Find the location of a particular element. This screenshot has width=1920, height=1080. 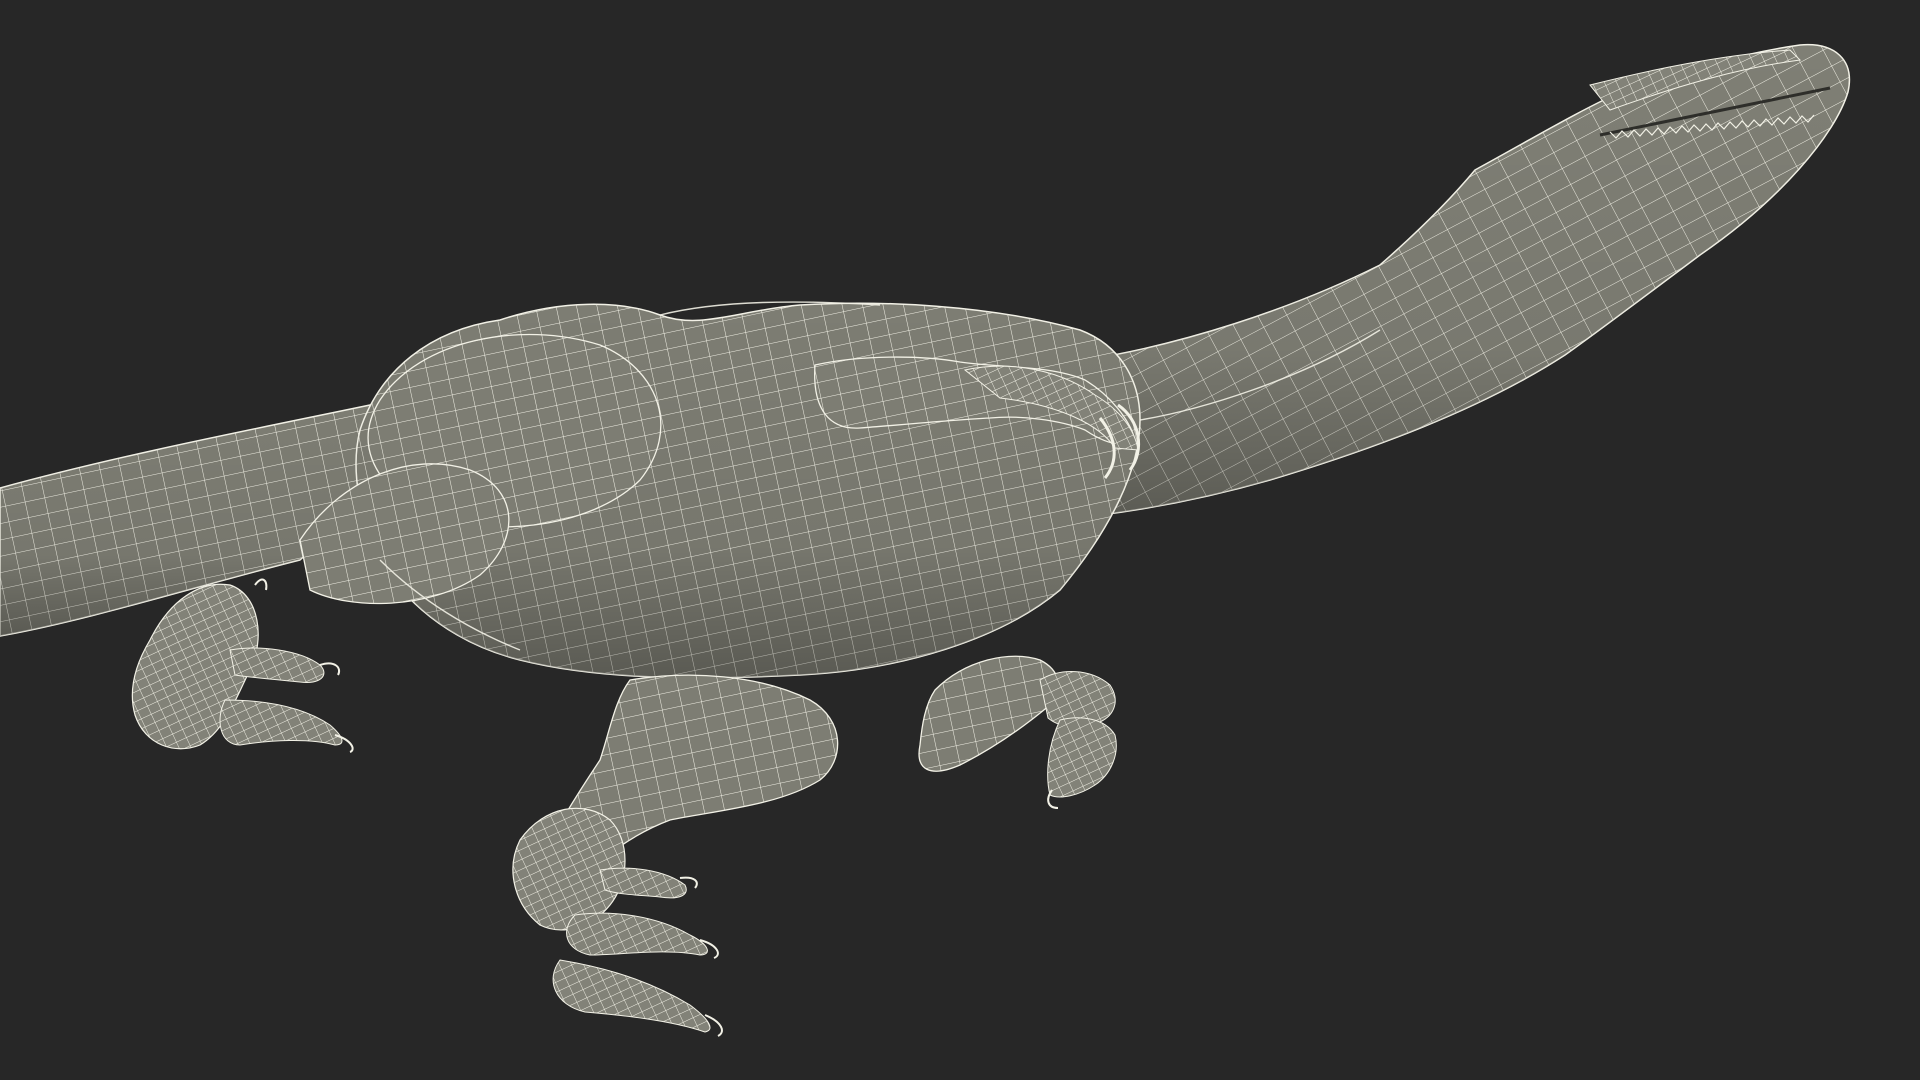

right-leg is located at coordinates (1017, 732).